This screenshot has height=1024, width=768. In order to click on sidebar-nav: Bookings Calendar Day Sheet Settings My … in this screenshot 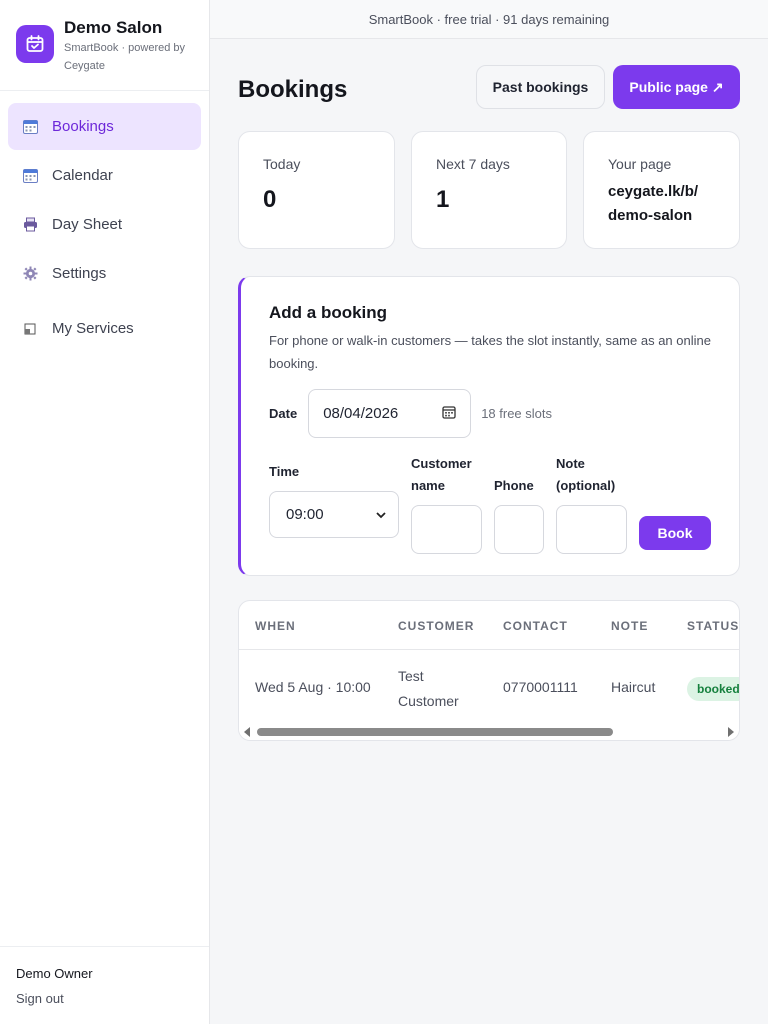, I will do `click(104, 221)`.